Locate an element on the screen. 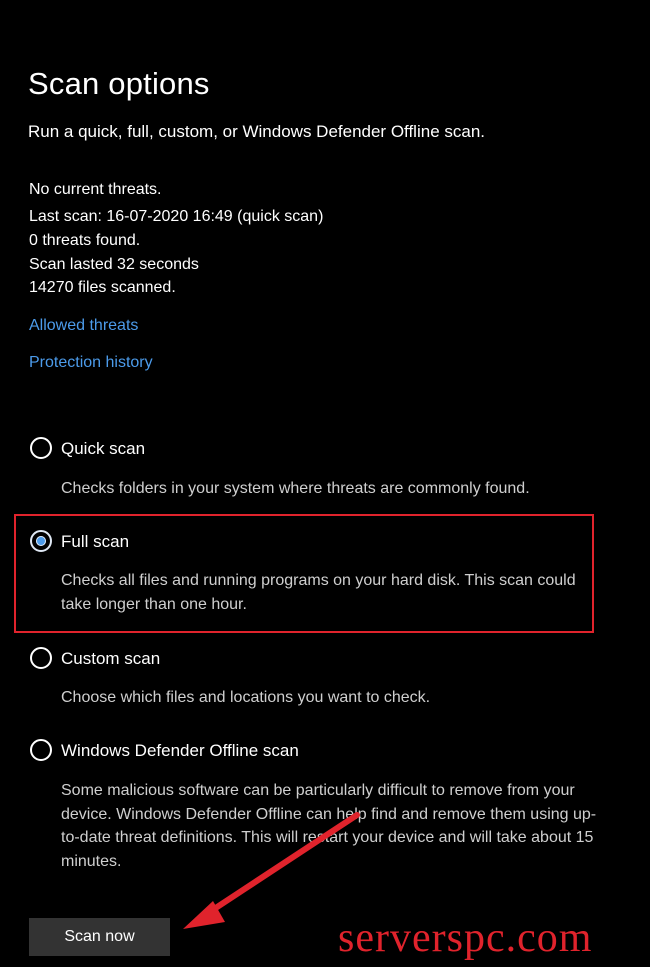  custom-scan-radio is located at coordinates (41, 658).